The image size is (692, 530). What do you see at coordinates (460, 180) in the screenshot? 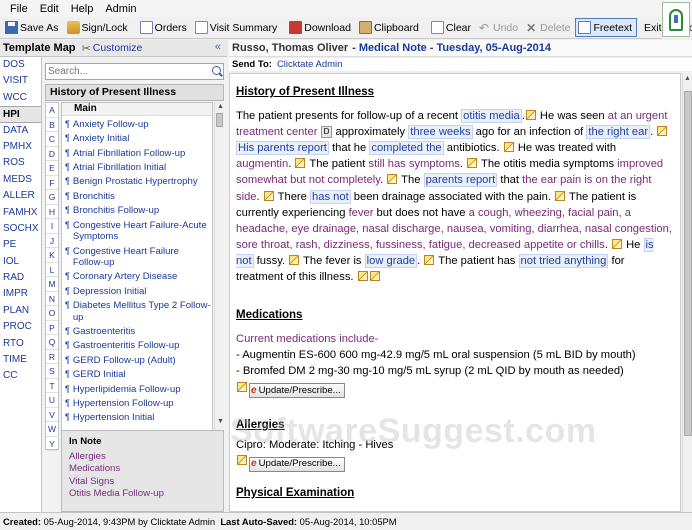
I see `hpi-field: parents report` at bounding box center [460, 180].